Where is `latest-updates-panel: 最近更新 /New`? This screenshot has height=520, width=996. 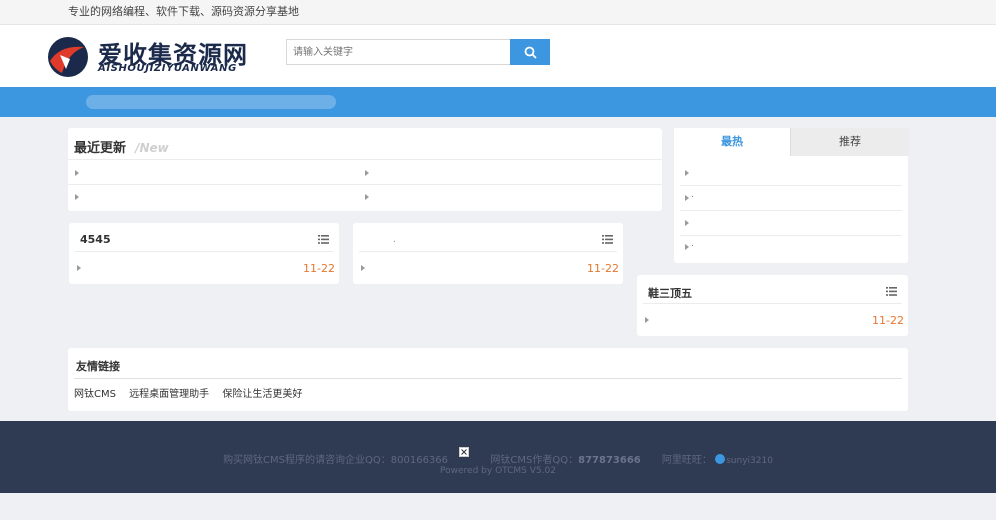
latest-updates-panel: 最近更新 /New is located at coordinates (365, 169).